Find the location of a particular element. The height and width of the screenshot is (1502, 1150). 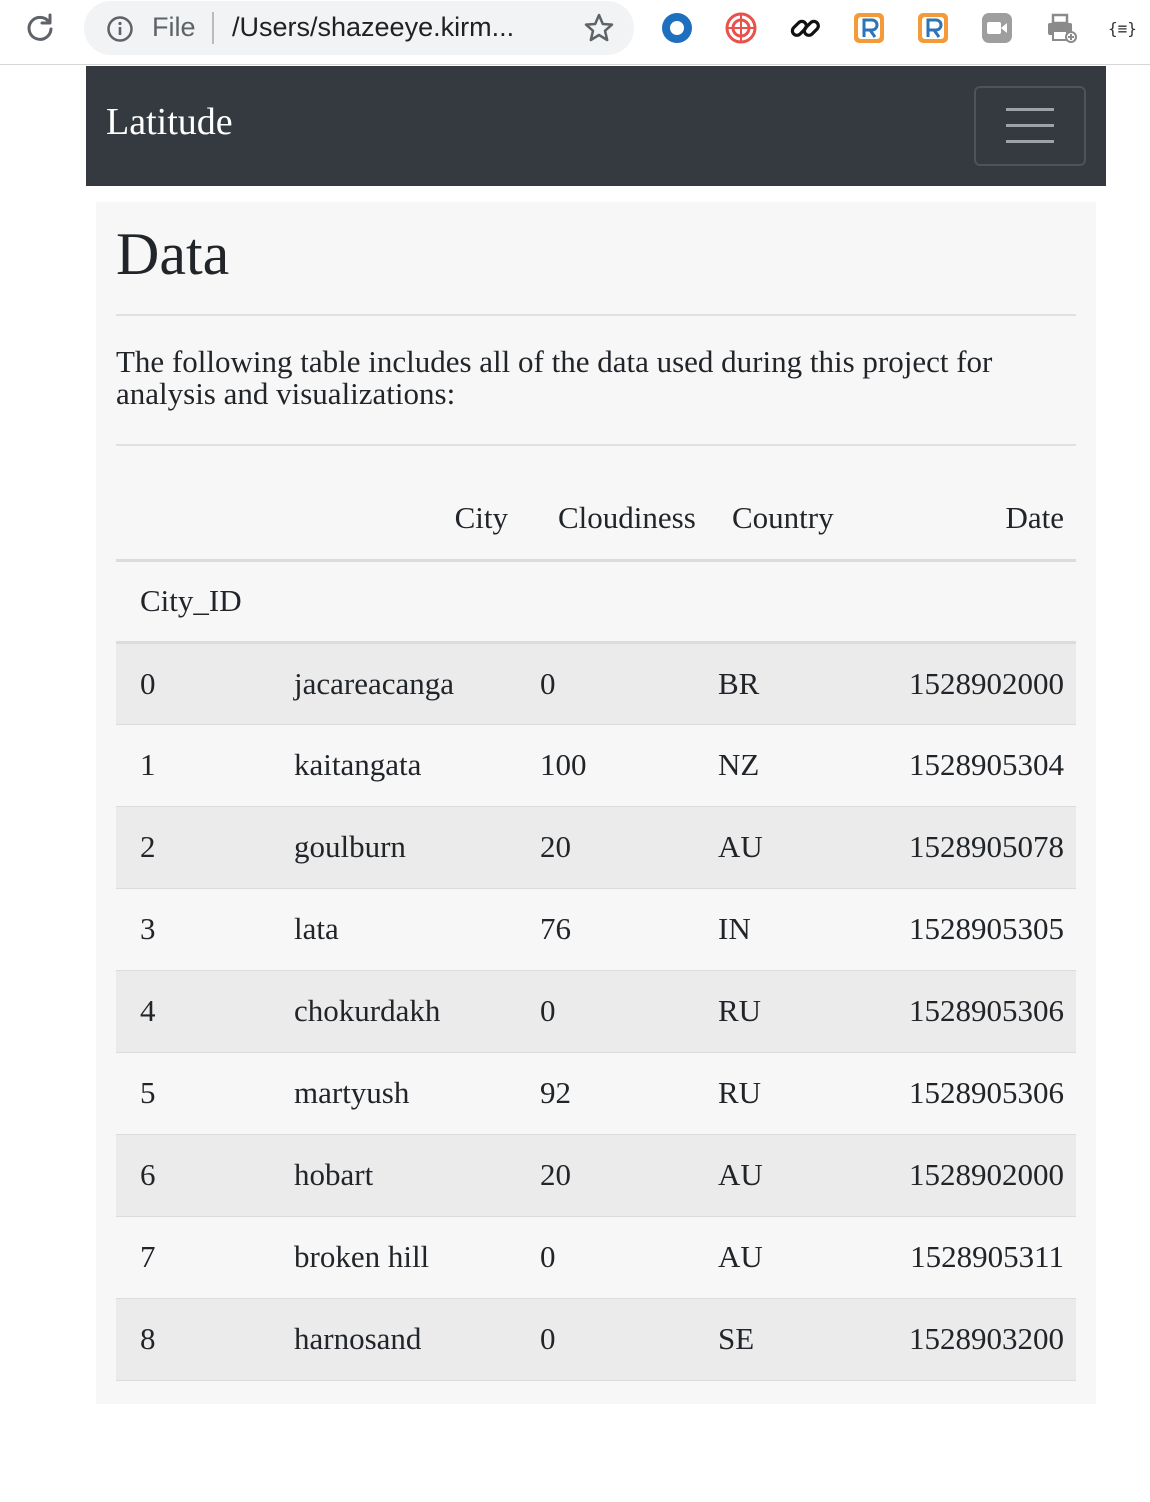

index-name-header: City_ID is located at coordinates (596, 602).